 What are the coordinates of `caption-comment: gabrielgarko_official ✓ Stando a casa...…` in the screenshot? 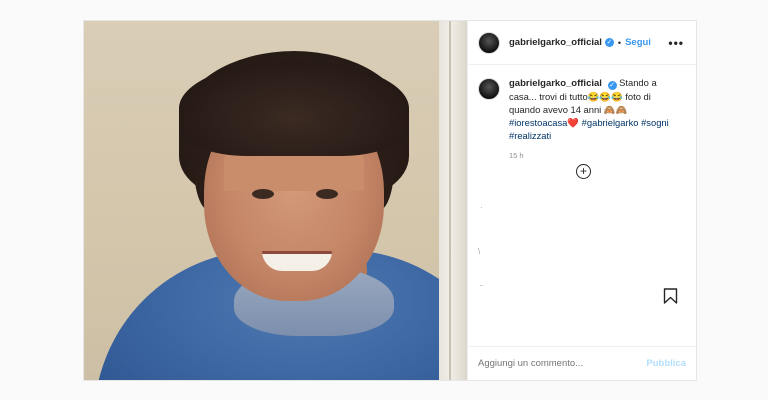 It's located at (582, 113).